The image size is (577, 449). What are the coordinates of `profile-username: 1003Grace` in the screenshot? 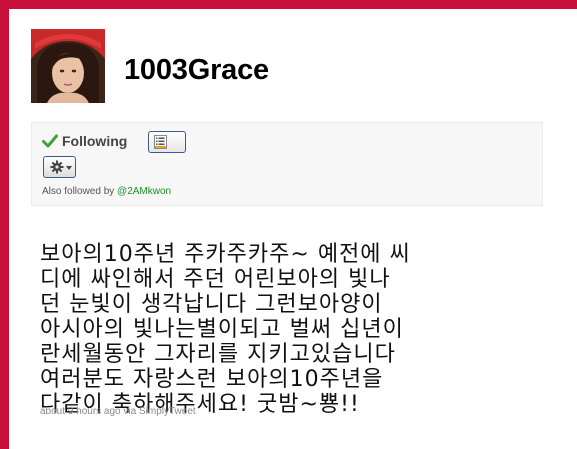 It's located at (196, 70).